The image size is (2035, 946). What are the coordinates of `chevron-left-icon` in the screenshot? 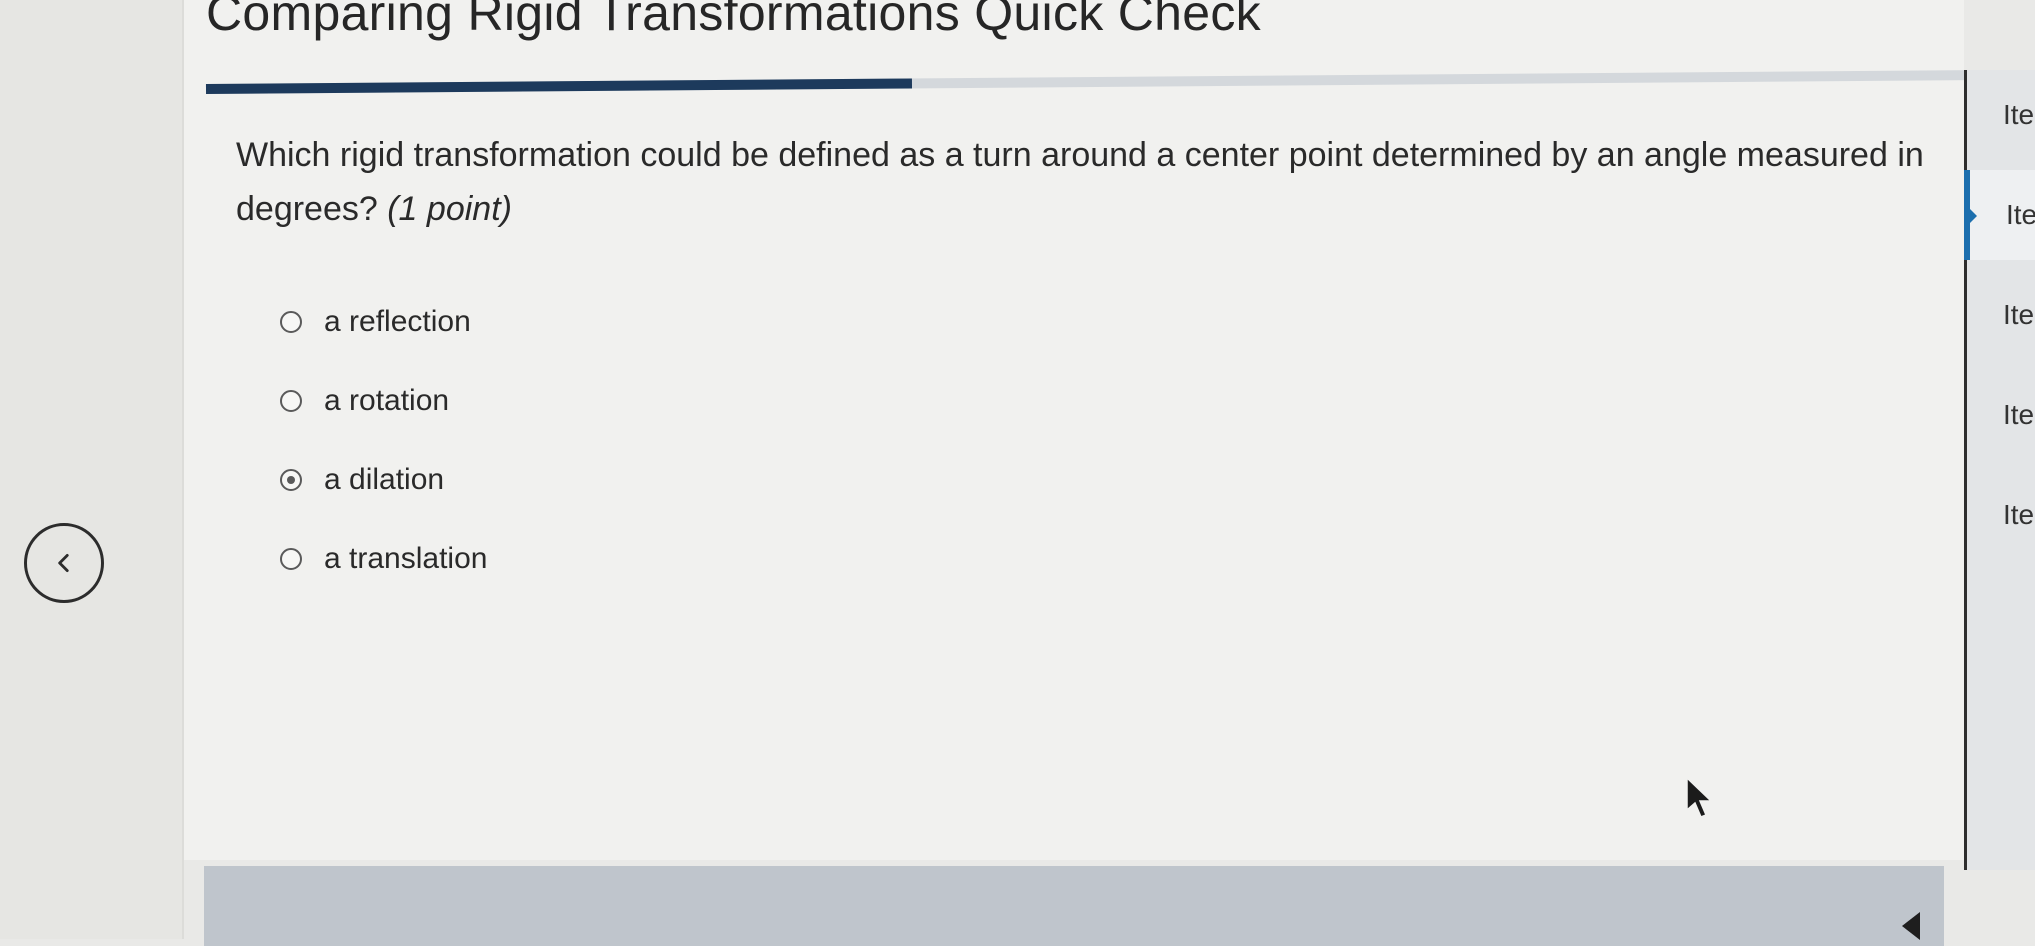 It's located at (63, 563).